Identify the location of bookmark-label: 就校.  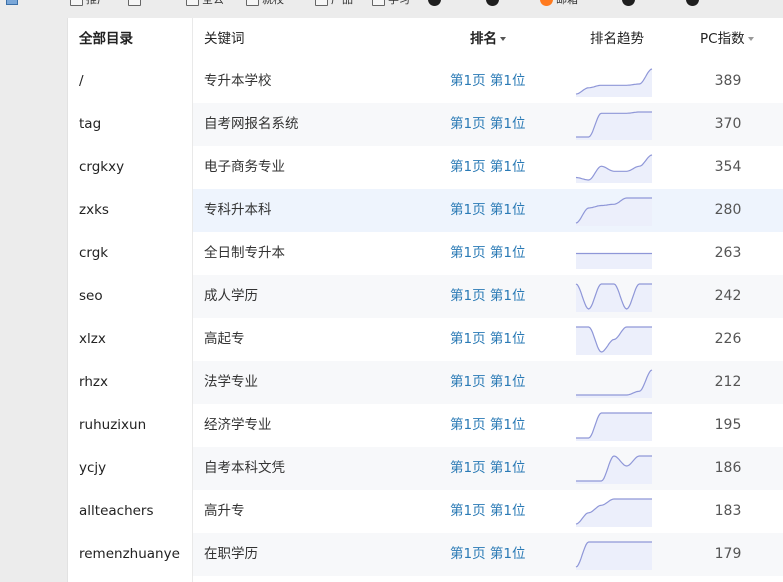
(273, 3).